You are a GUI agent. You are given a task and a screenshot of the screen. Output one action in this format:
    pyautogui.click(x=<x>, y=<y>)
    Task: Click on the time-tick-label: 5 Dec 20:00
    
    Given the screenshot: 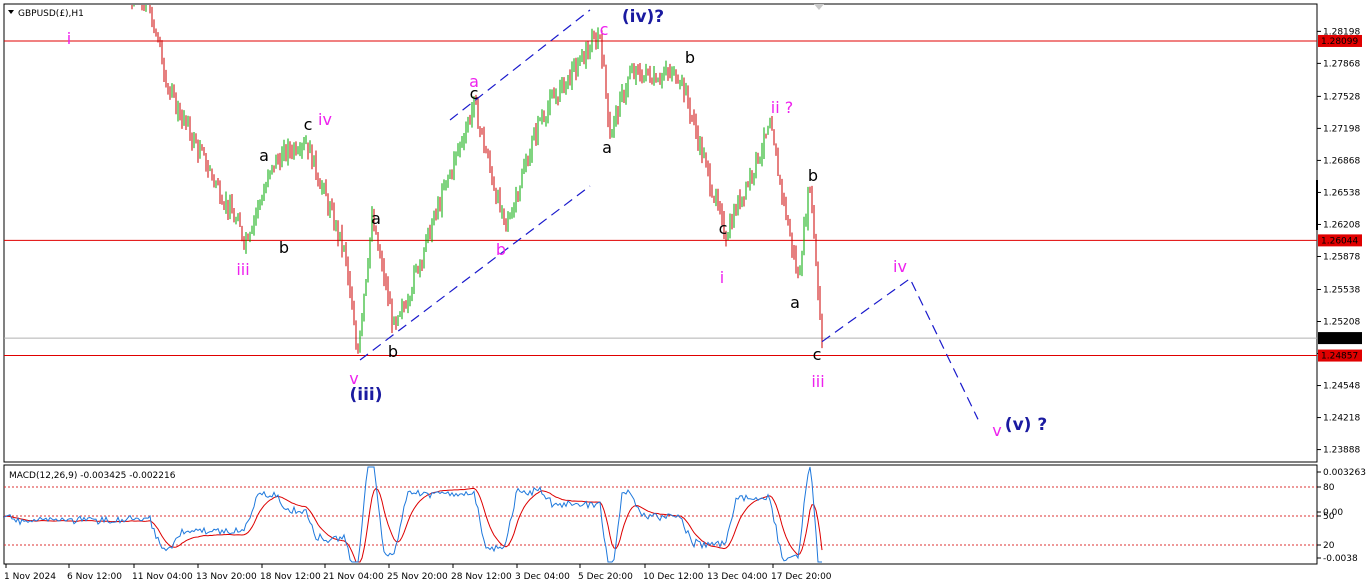 What is the action you would take?
    pyautogui.click(x=605, y=577)
    